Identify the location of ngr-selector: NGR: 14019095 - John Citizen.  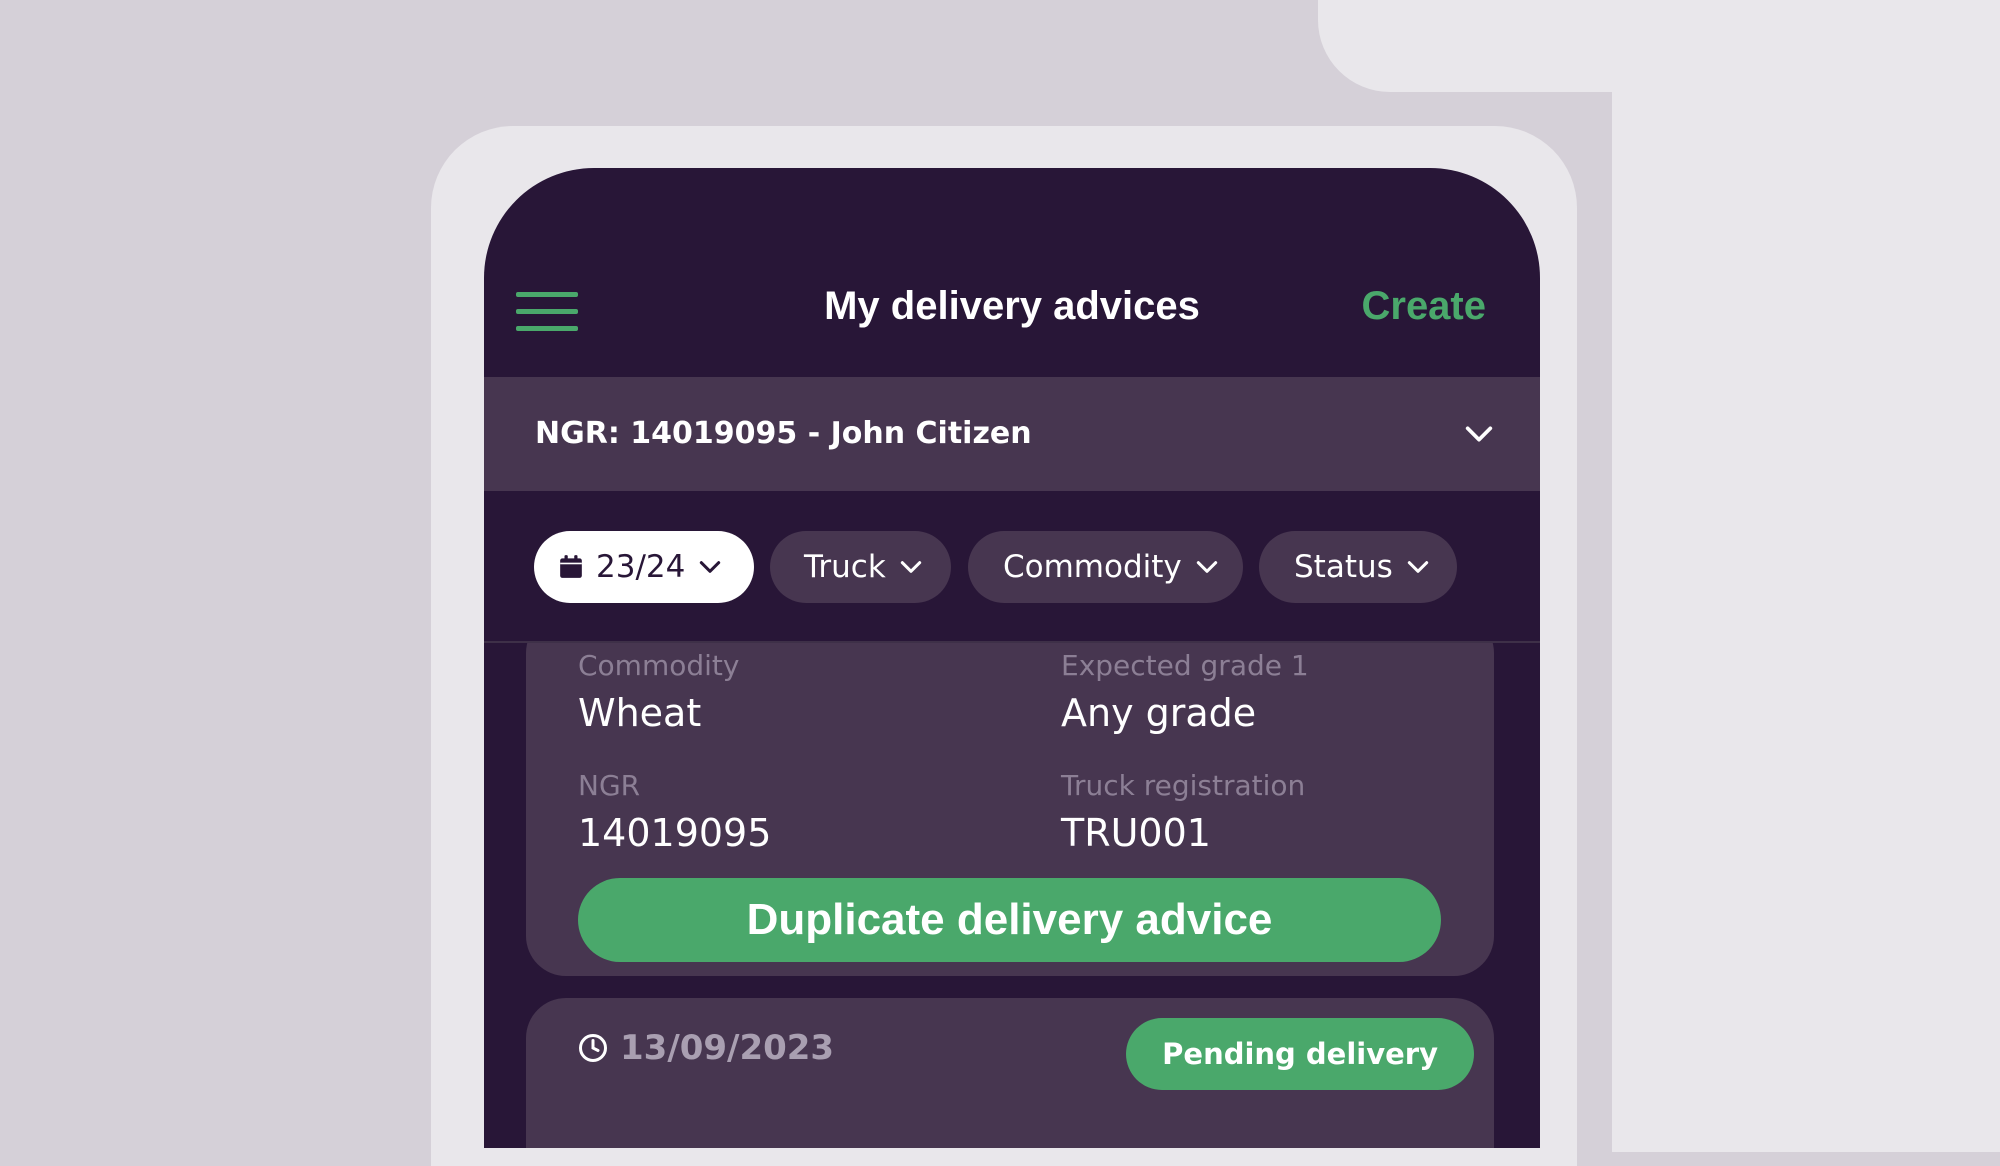
(1012, 434).